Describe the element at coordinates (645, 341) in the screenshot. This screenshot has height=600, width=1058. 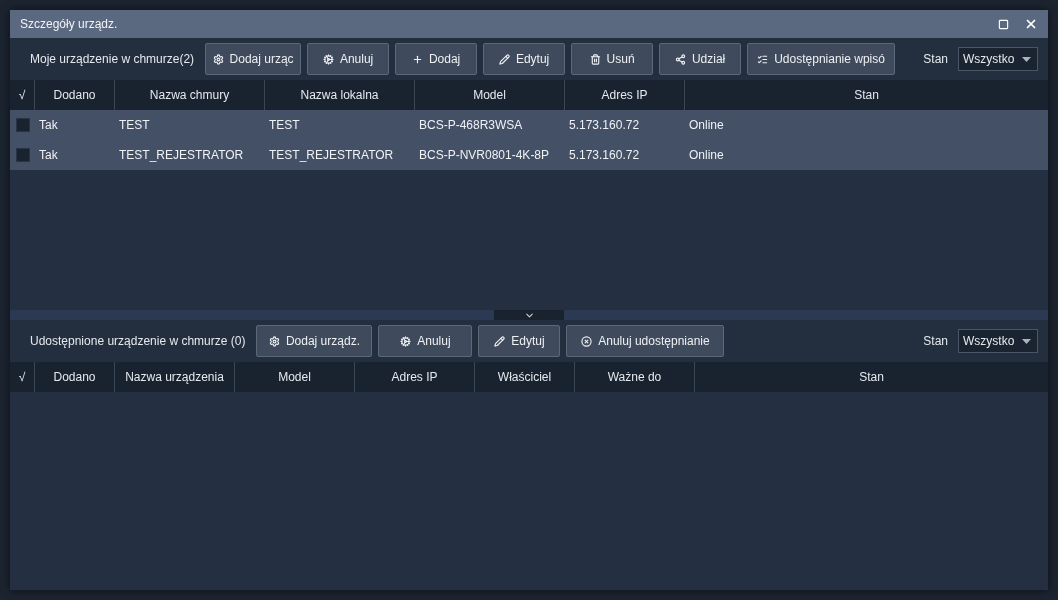
I see `toolbar-button: Anuluj udostępnianie` at that location.